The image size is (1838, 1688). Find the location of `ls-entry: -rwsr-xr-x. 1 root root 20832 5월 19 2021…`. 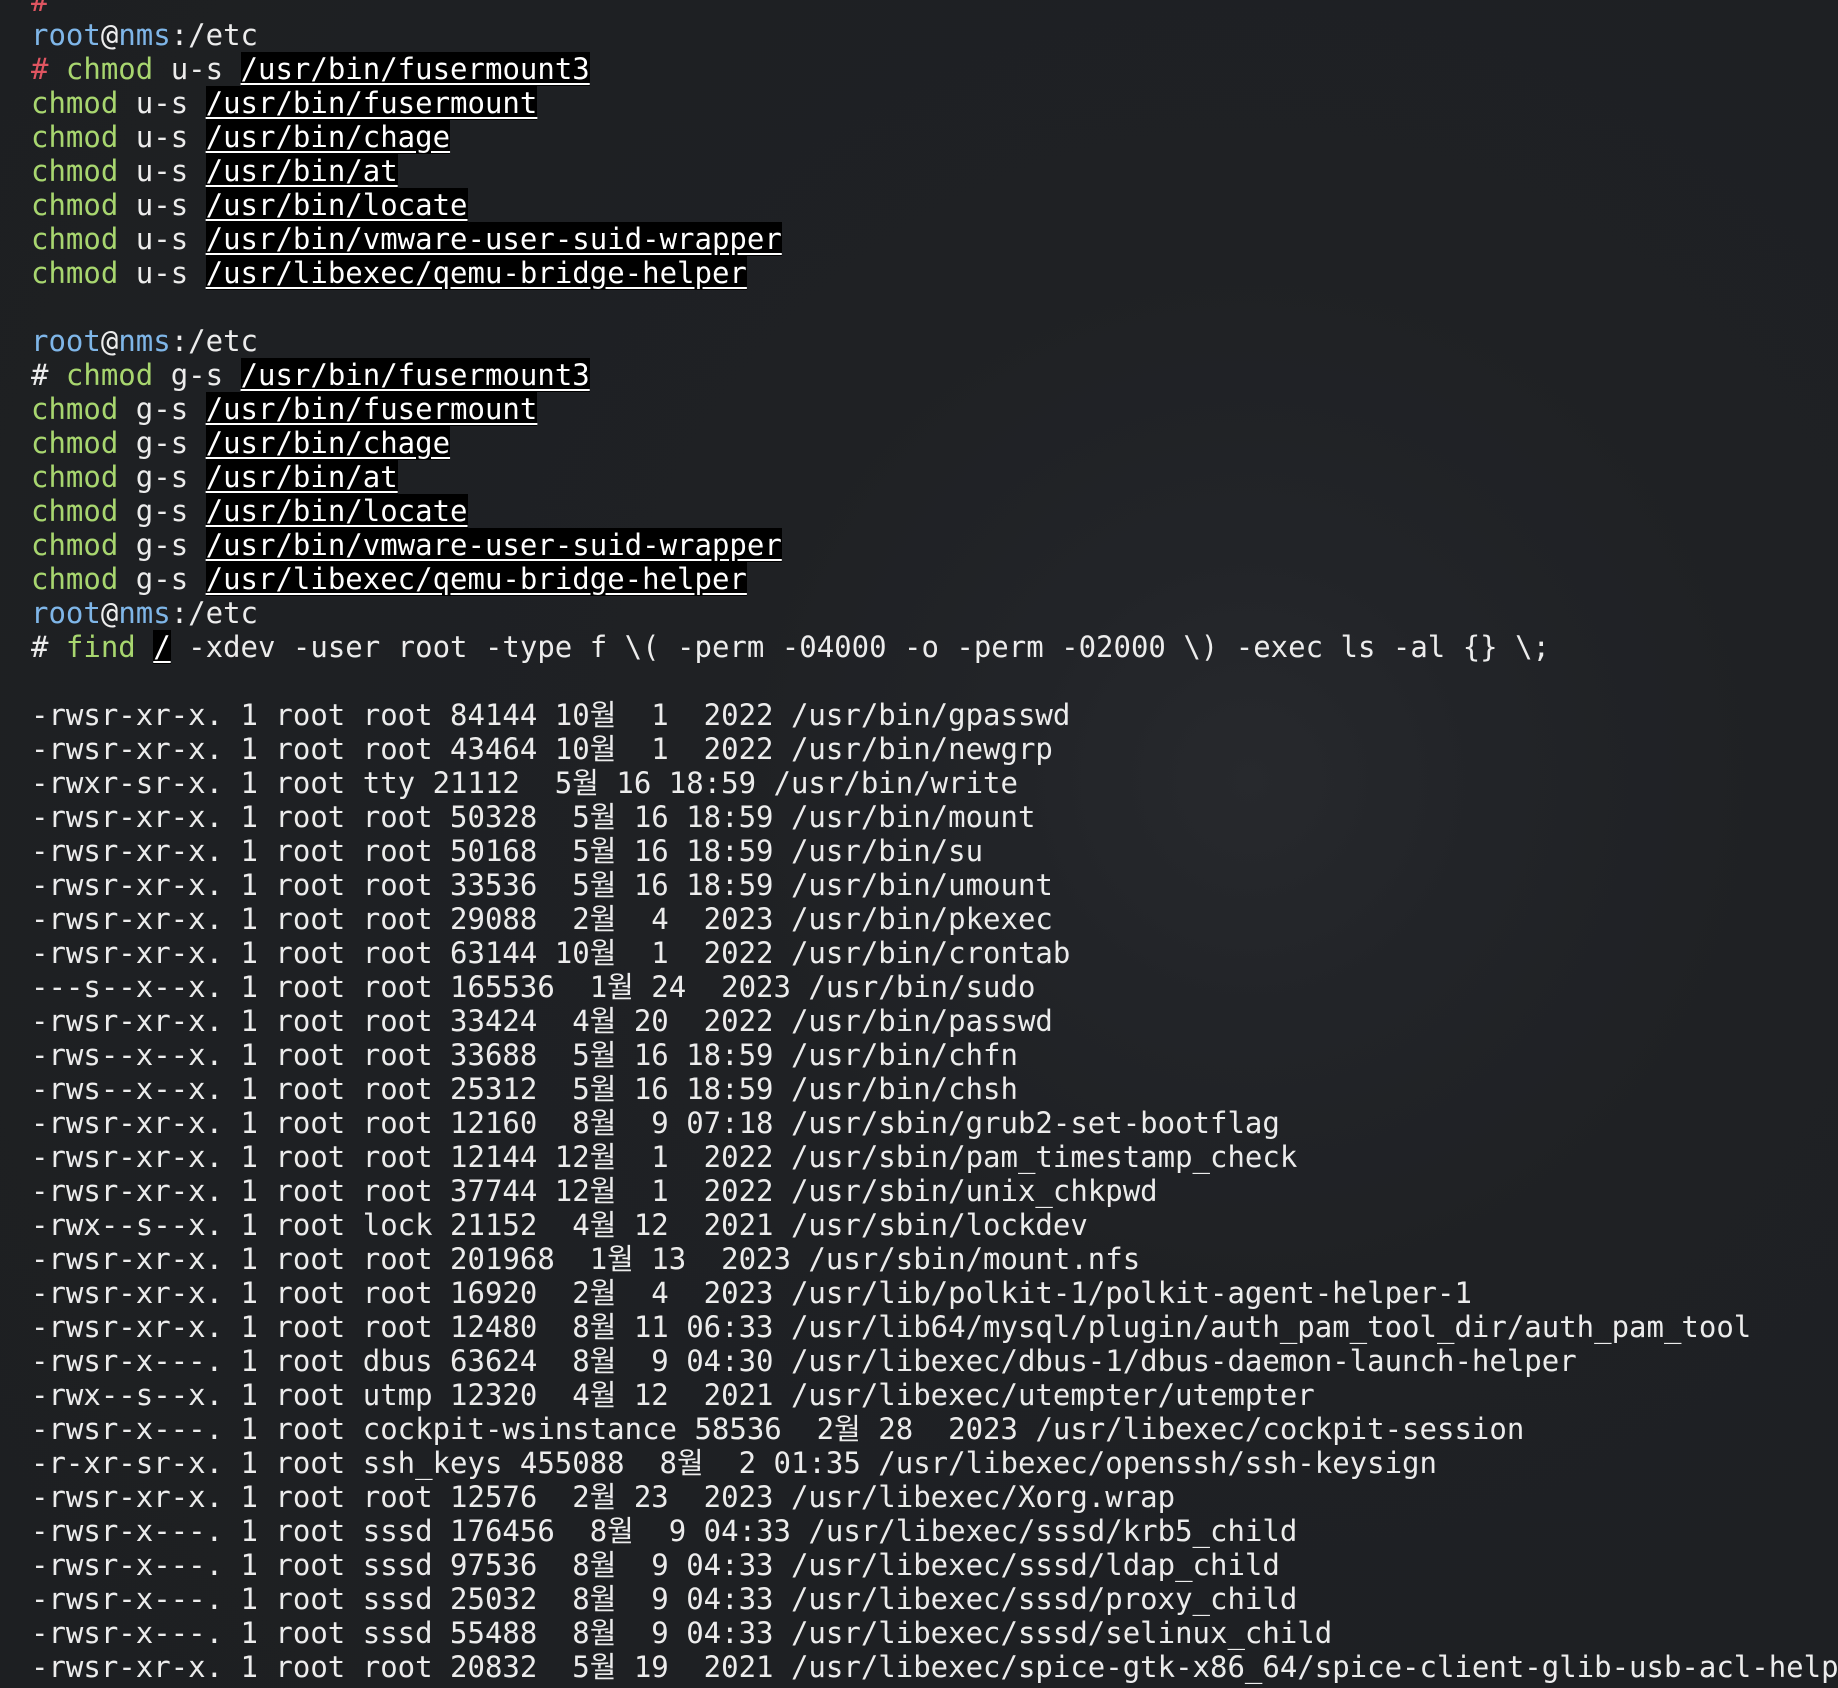

ls-entry: -rwsr-xr-x. 1 root root 20832 5월 19 2021… is located at coordinates (934, 1667).